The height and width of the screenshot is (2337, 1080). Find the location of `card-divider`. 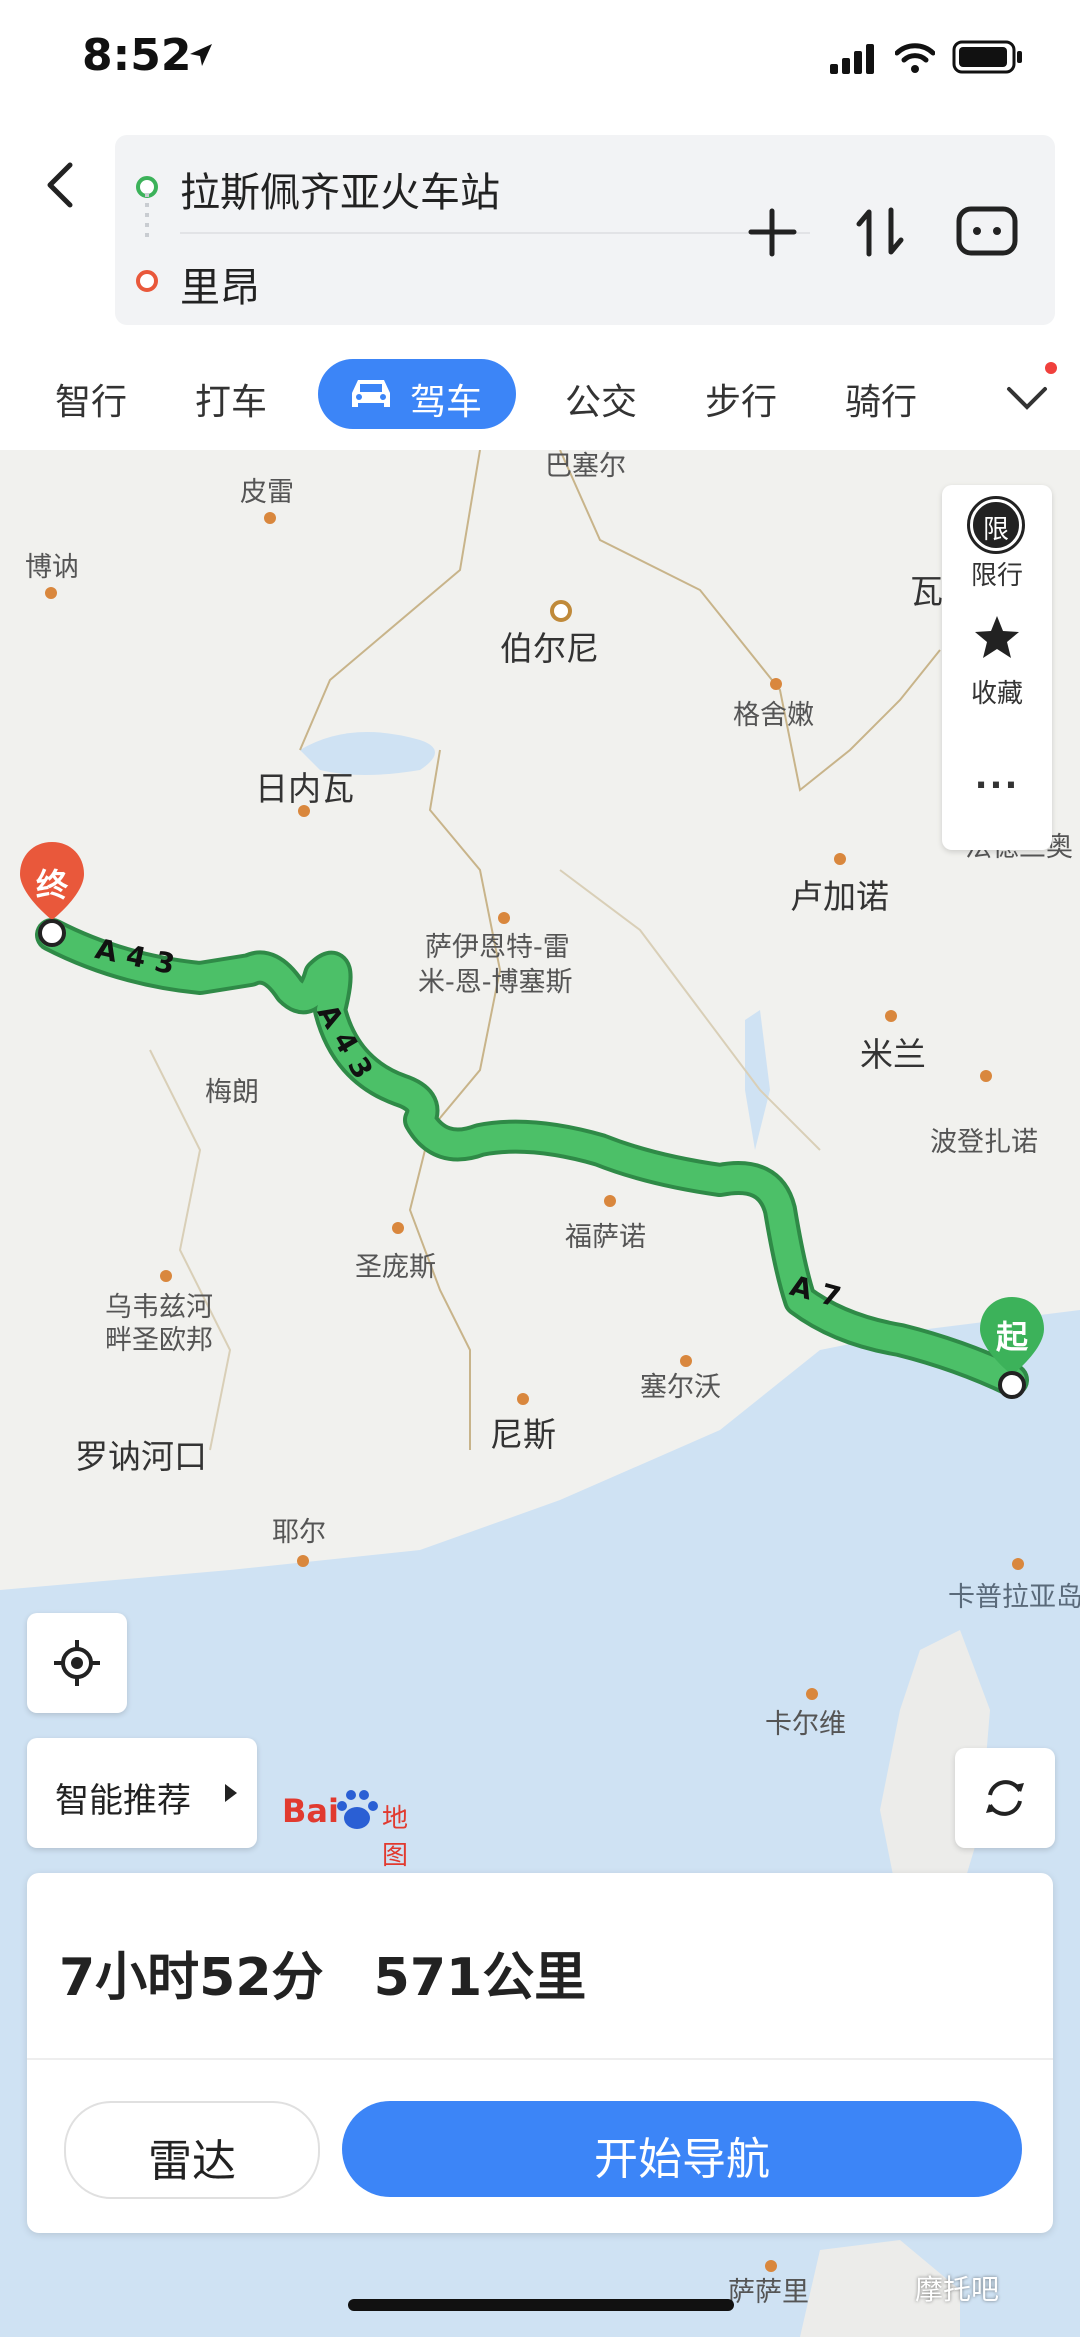

card-divider is located at coordinates (540, 2059).